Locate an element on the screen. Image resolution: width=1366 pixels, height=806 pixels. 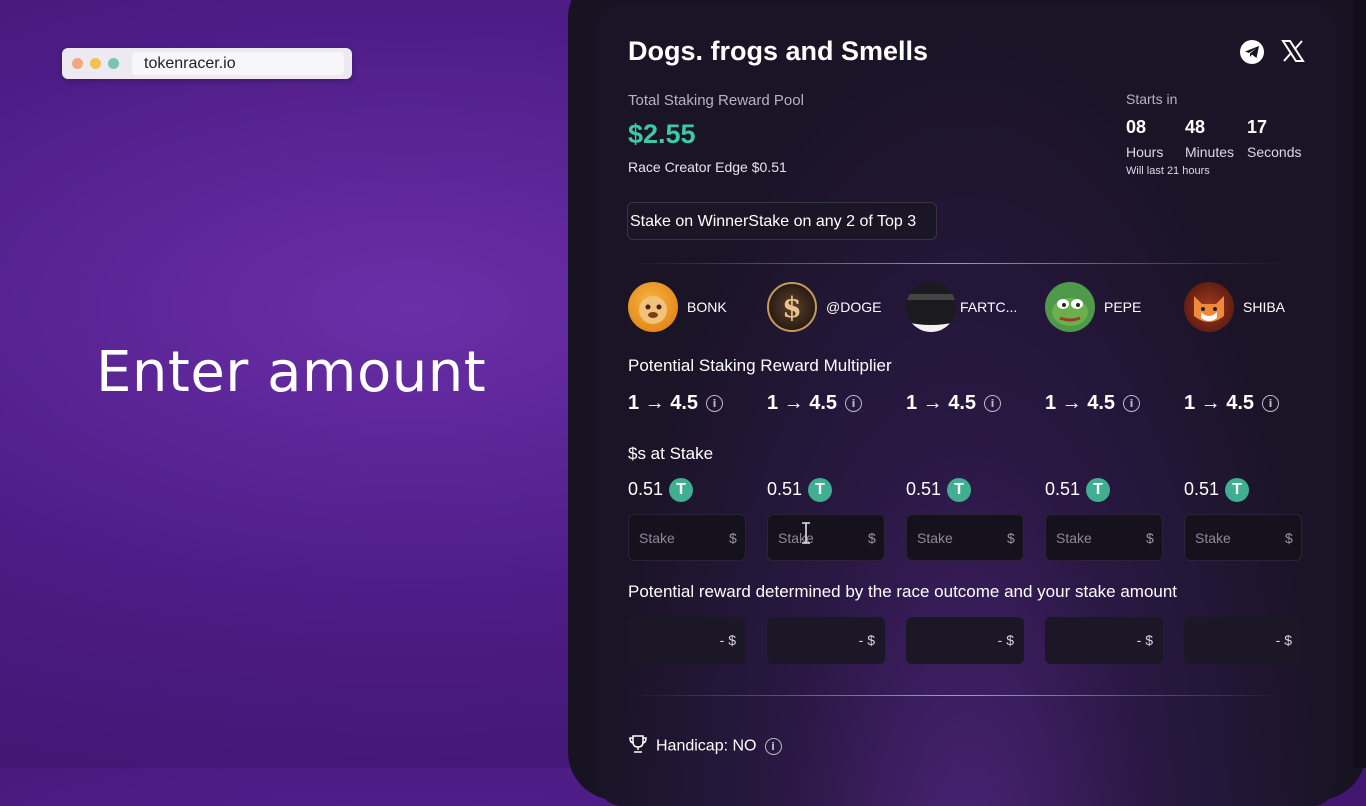
staked-amount-pepe: 0.51 T is located at coordinates (1078, 490).